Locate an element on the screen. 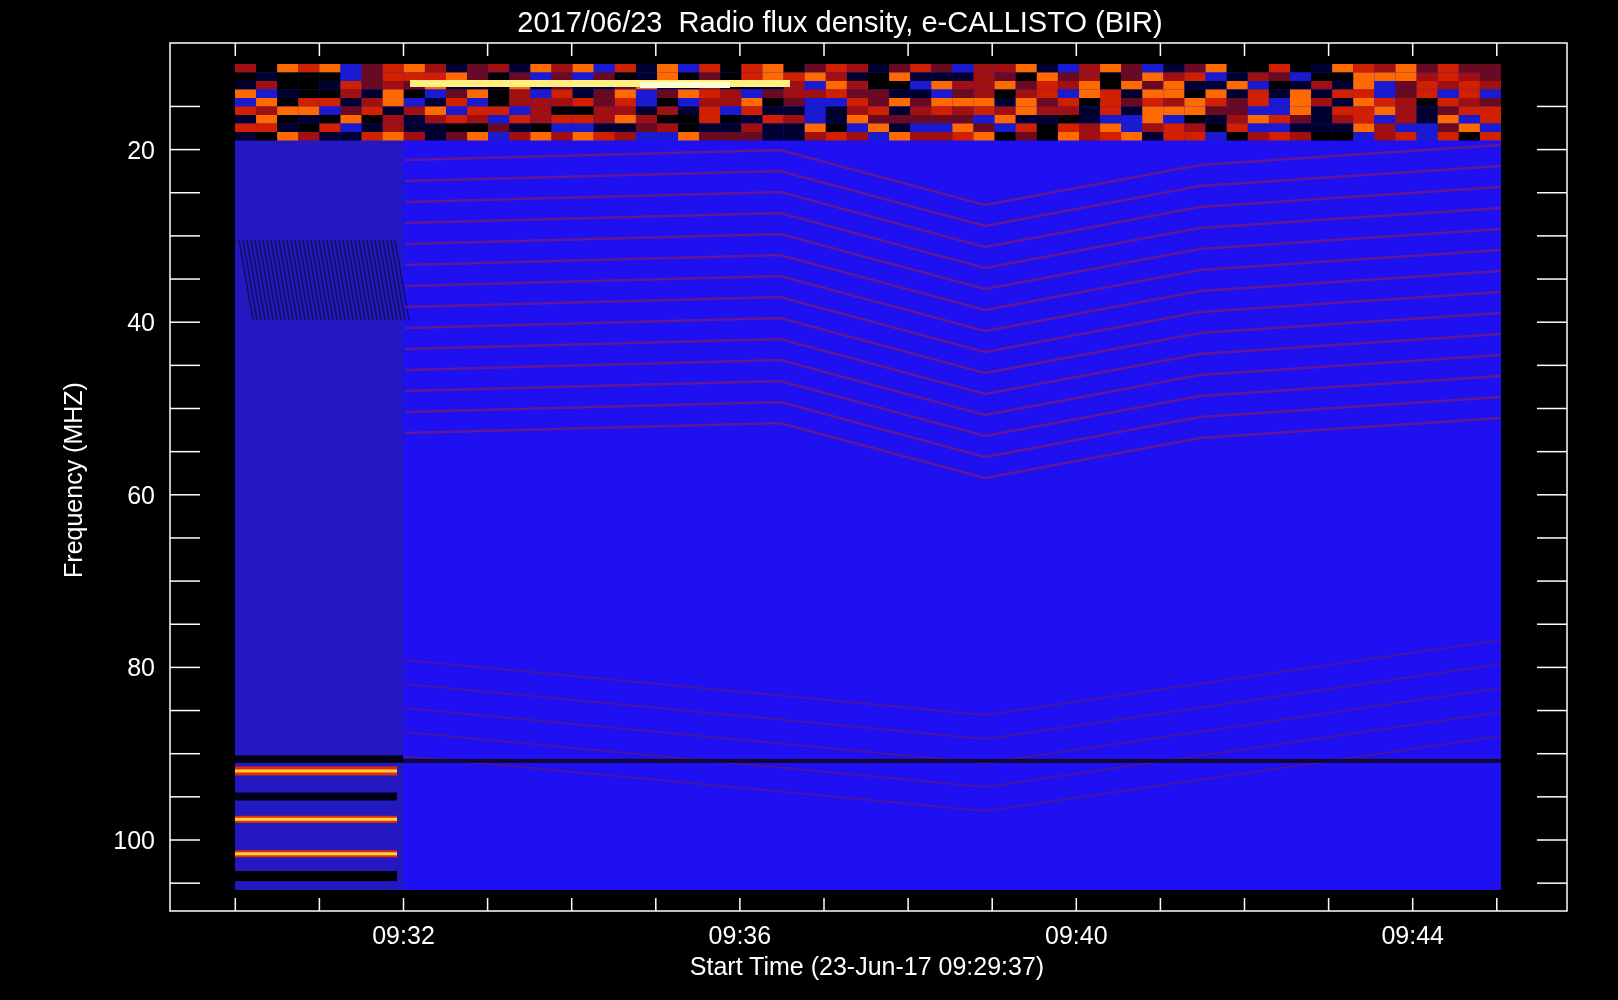 This screenshot has height=1000, width=1618. x-axis-label: Start Time (23-Jun-17 09:29:37) is located at coordinates (867, 966).